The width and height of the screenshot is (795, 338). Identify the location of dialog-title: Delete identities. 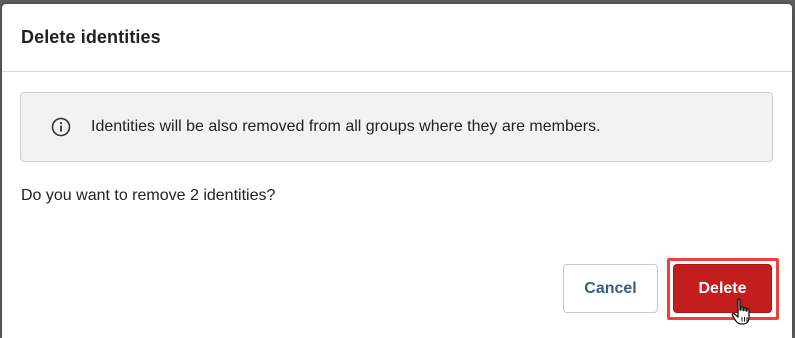
(91, 37).